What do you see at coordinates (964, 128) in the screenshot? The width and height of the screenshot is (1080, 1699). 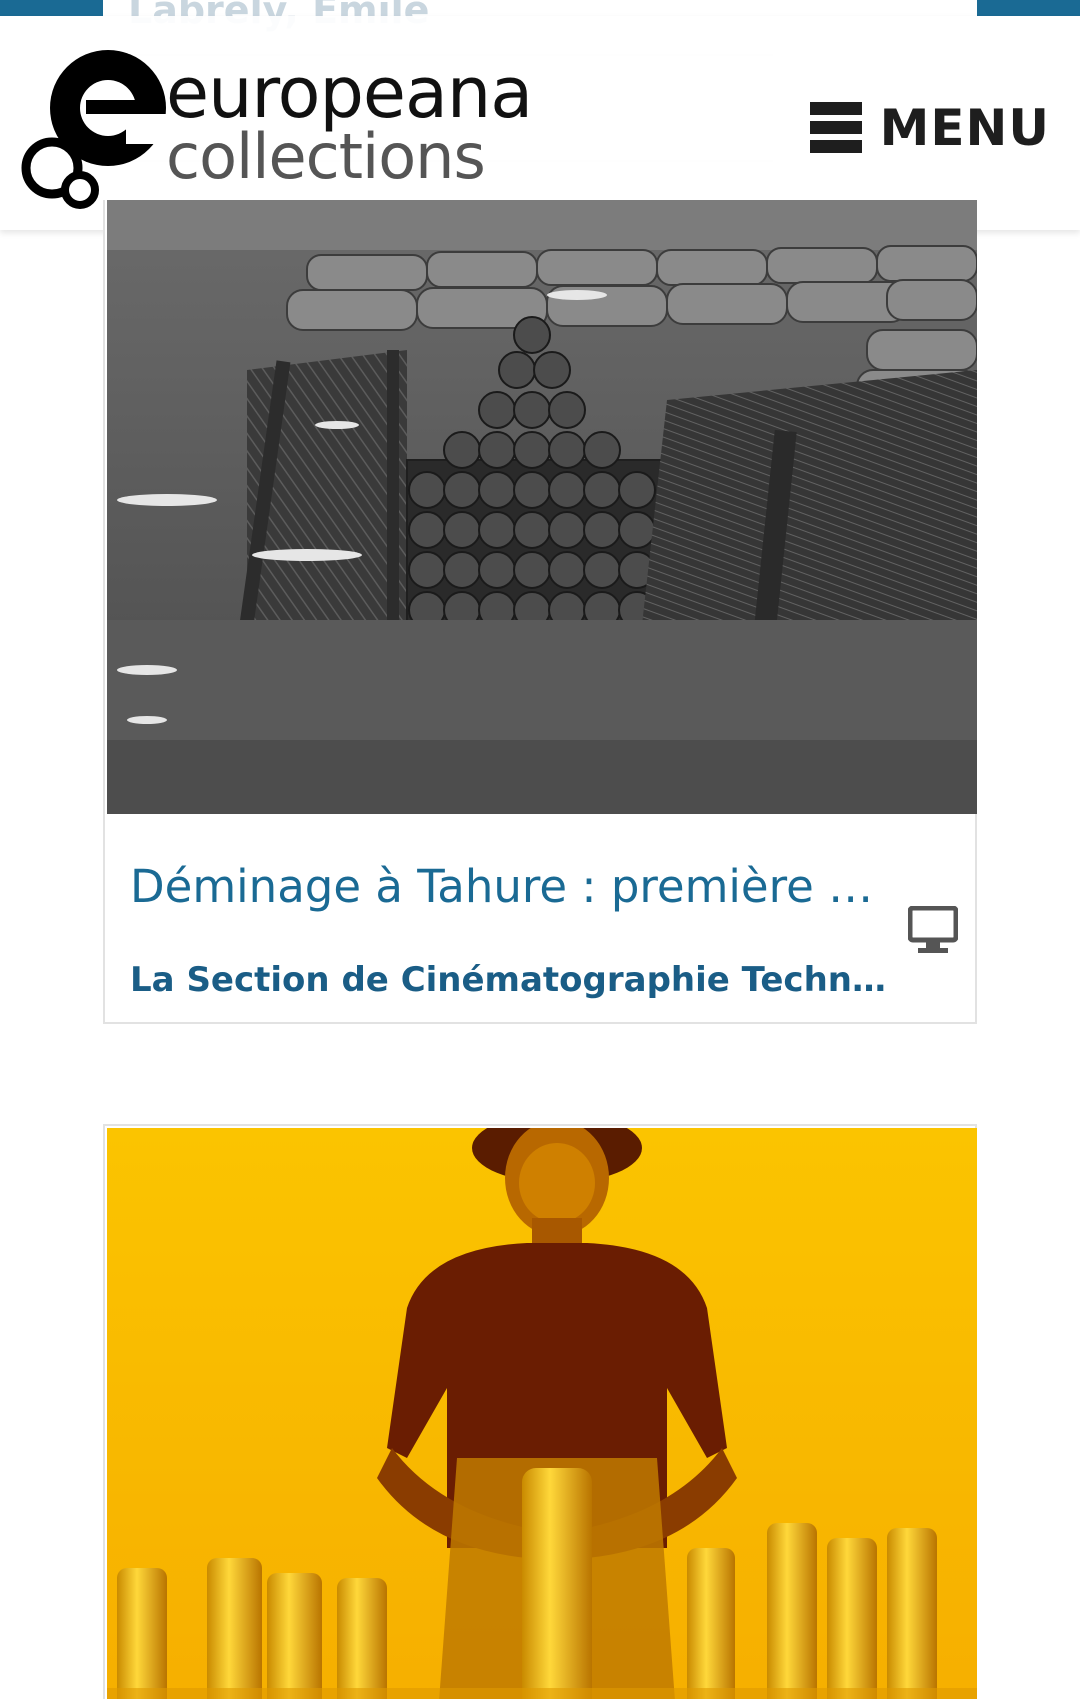 I see `menu-label: MENU` at bounding box center [964, 128].